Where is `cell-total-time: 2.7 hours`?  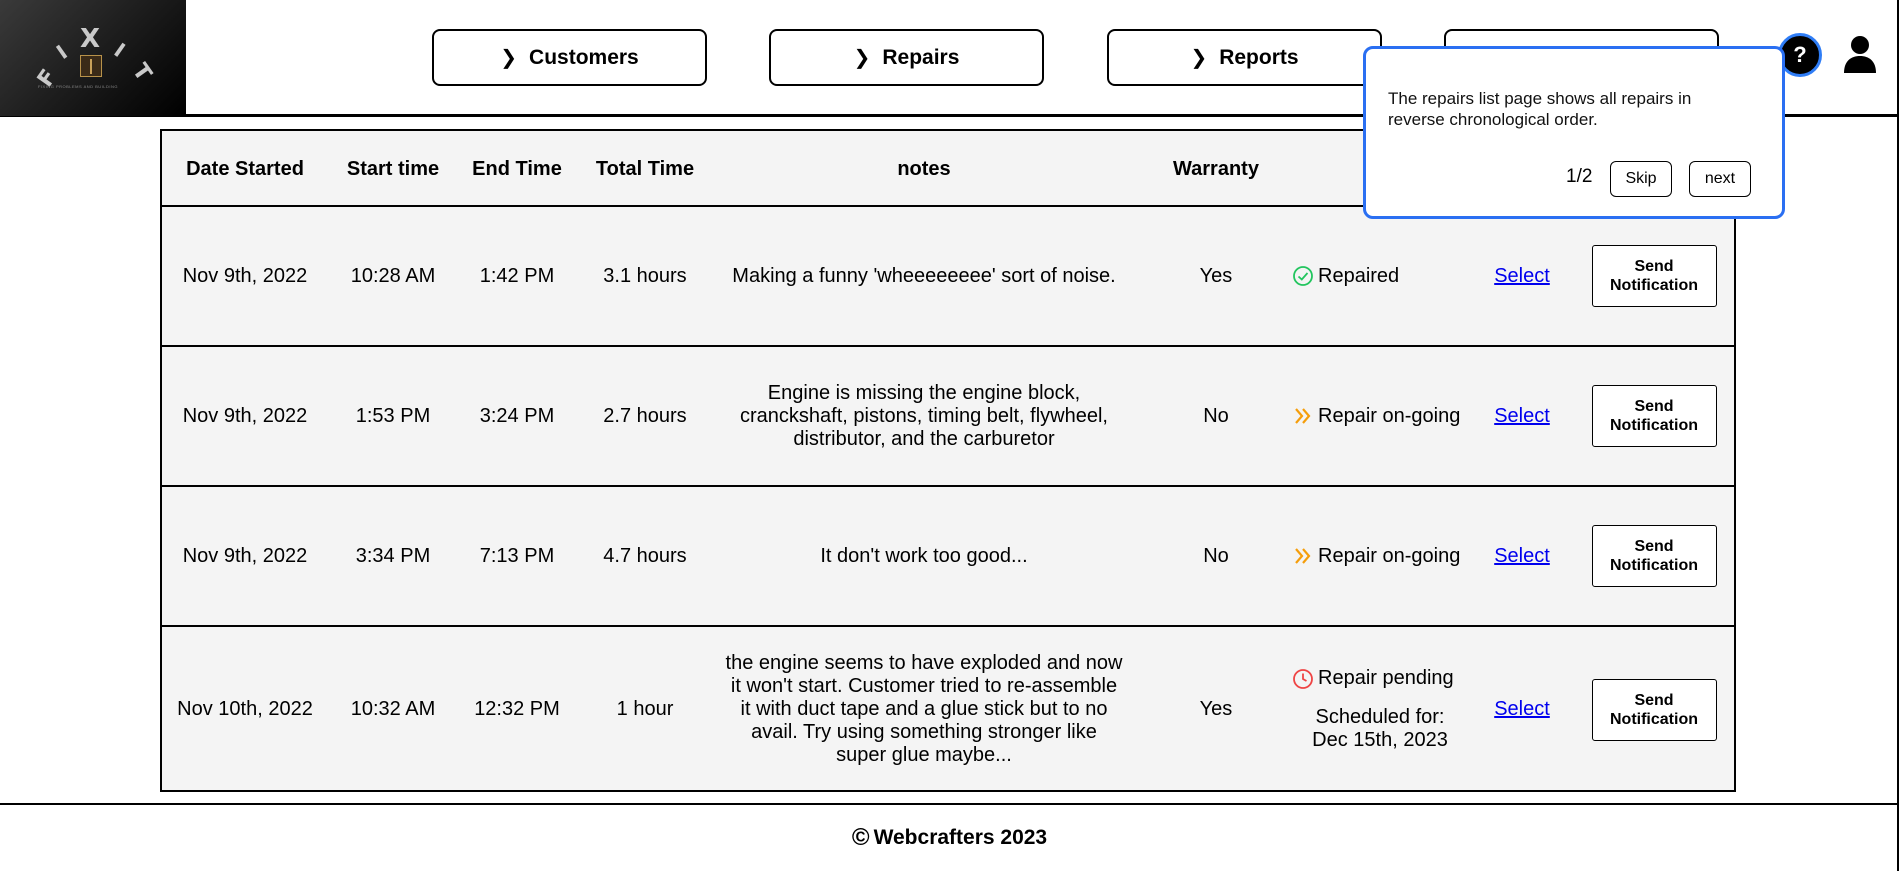
cell-total-time: 2.7 hours is located at coordinates (645, 415).